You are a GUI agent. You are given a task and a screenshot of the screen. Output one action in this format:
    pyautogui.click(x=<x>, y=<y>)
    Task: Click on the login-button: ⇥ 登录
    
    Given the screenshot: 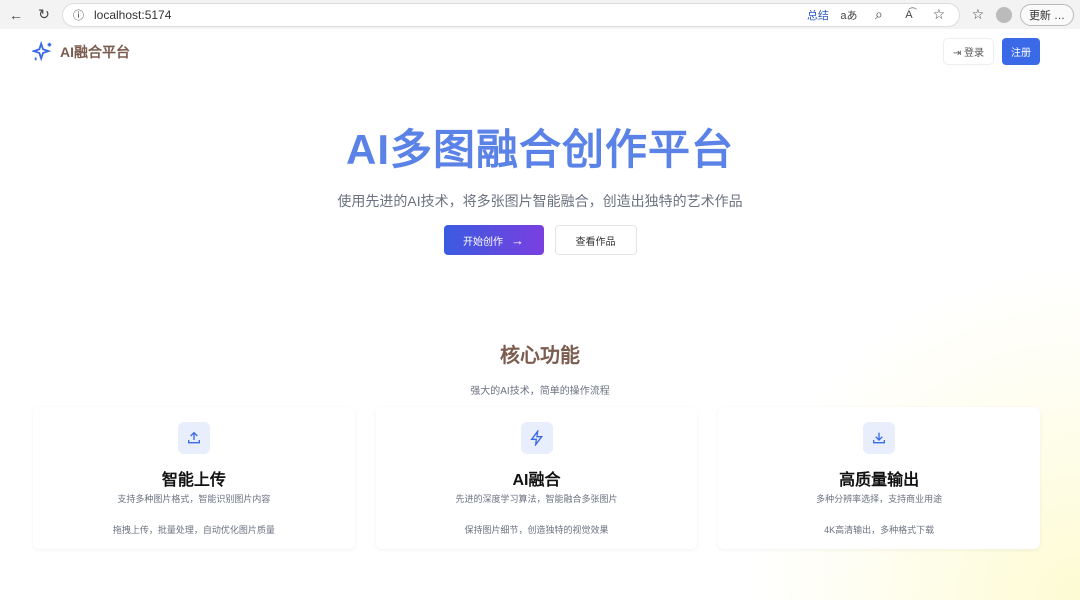 What is the action you would take?
    pyautogui.click(x=968, y=51)
    